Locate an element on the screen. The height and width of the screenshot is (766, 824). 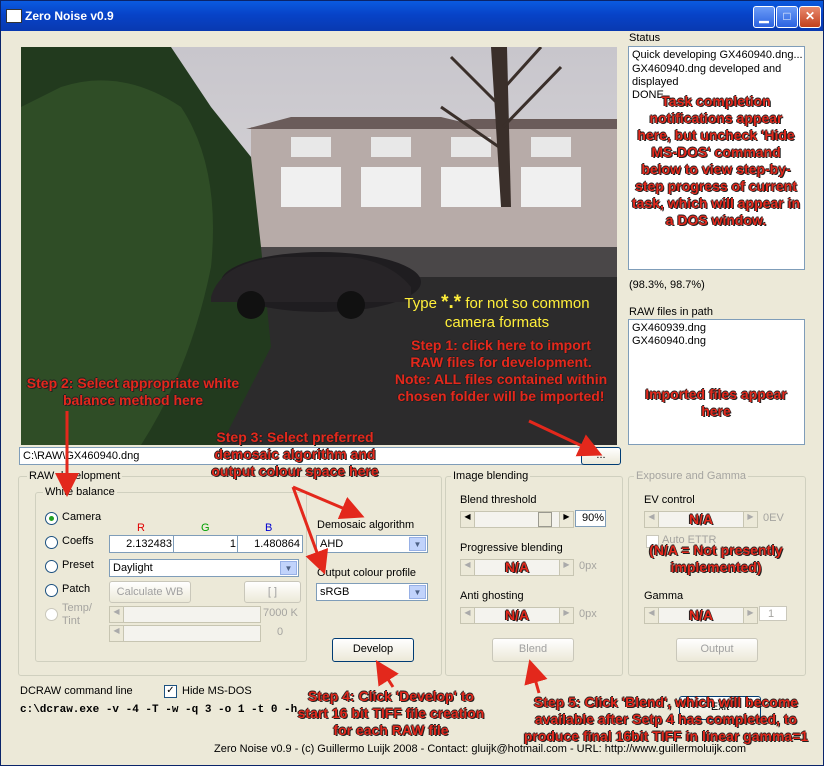
step1-arrow is located at coordinates (565, 438).